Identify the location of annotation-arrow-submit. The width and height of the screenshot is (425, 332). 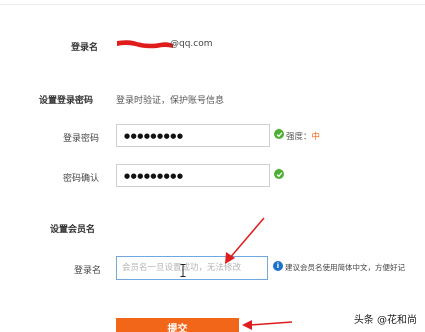
(267, 325).